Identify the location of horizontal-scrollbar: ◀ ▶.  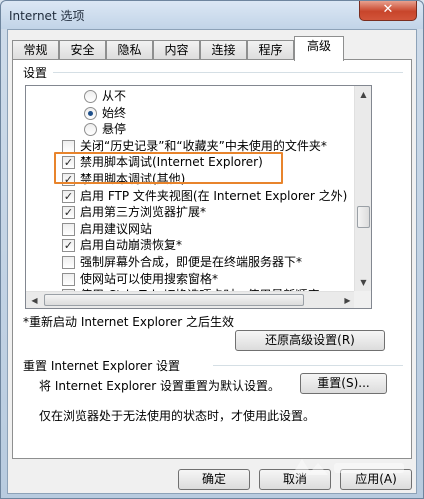
(191, 299).